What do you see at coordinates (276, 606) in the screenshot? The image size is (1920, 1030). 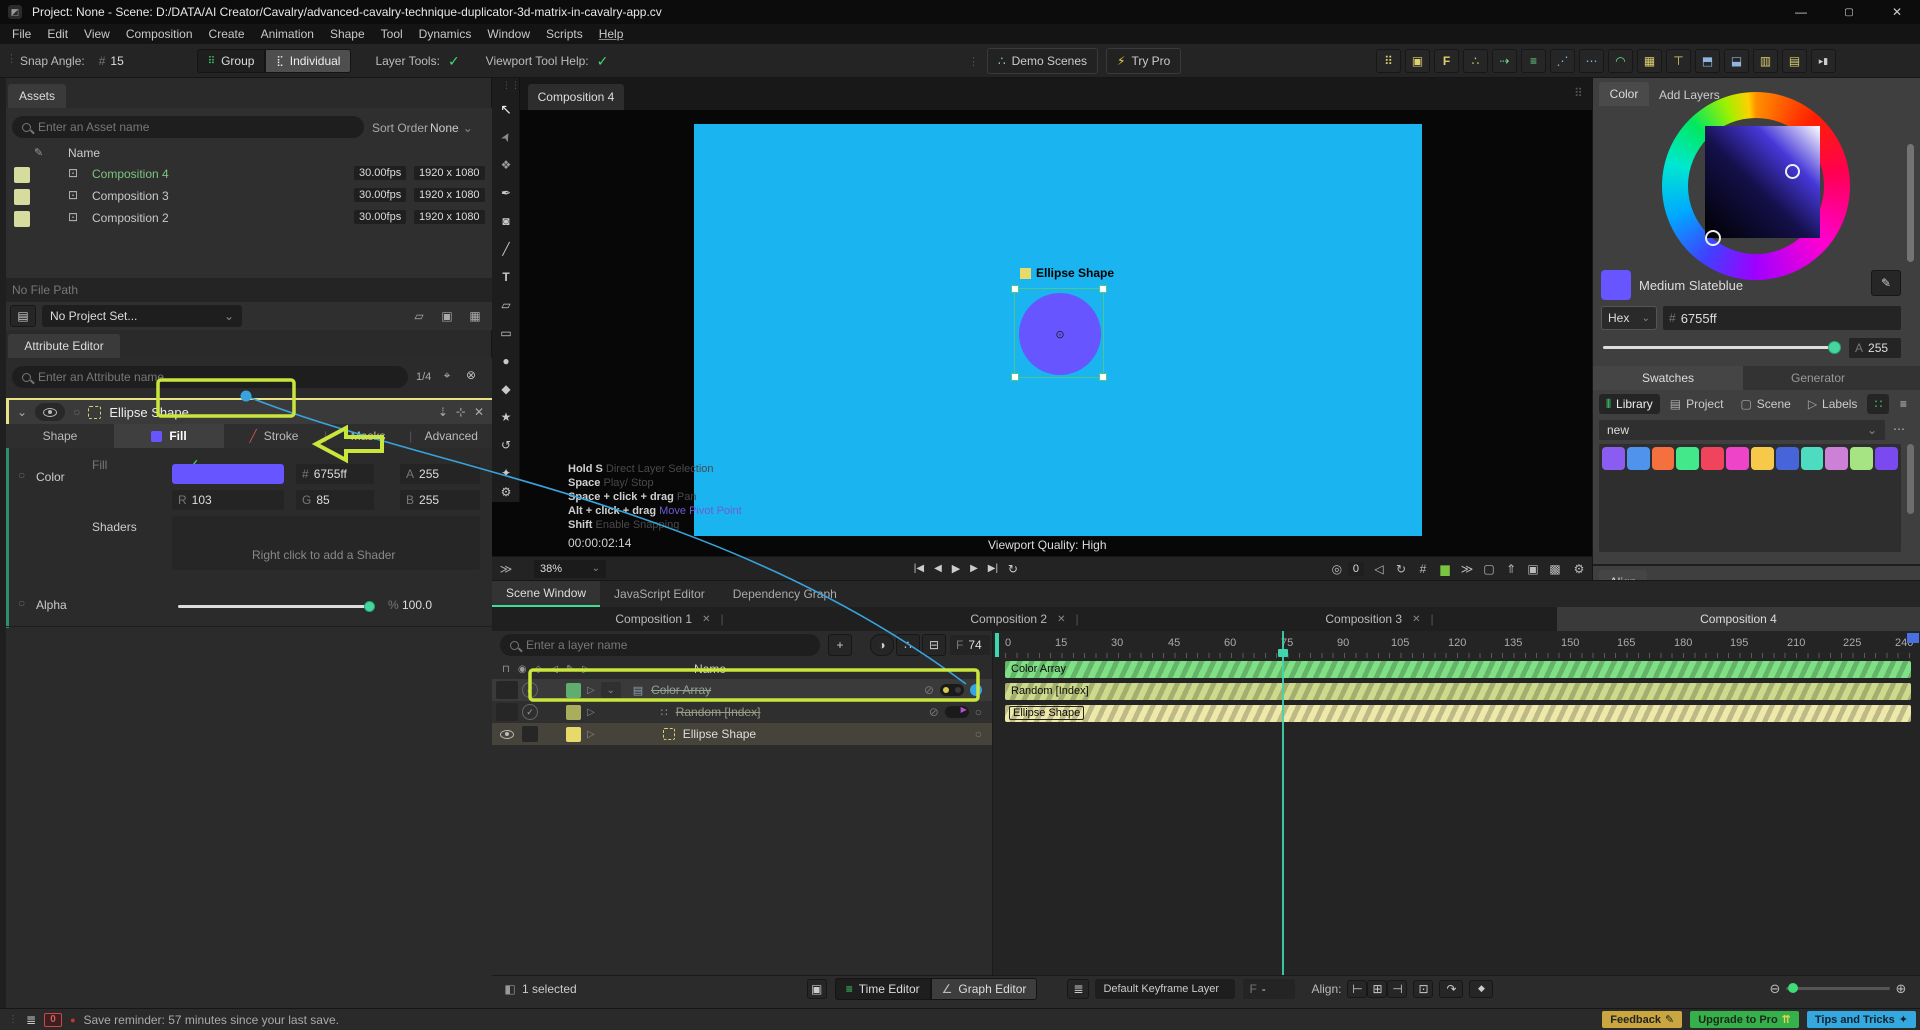 I see `alpha-slider` at bounding box center [276, 606].